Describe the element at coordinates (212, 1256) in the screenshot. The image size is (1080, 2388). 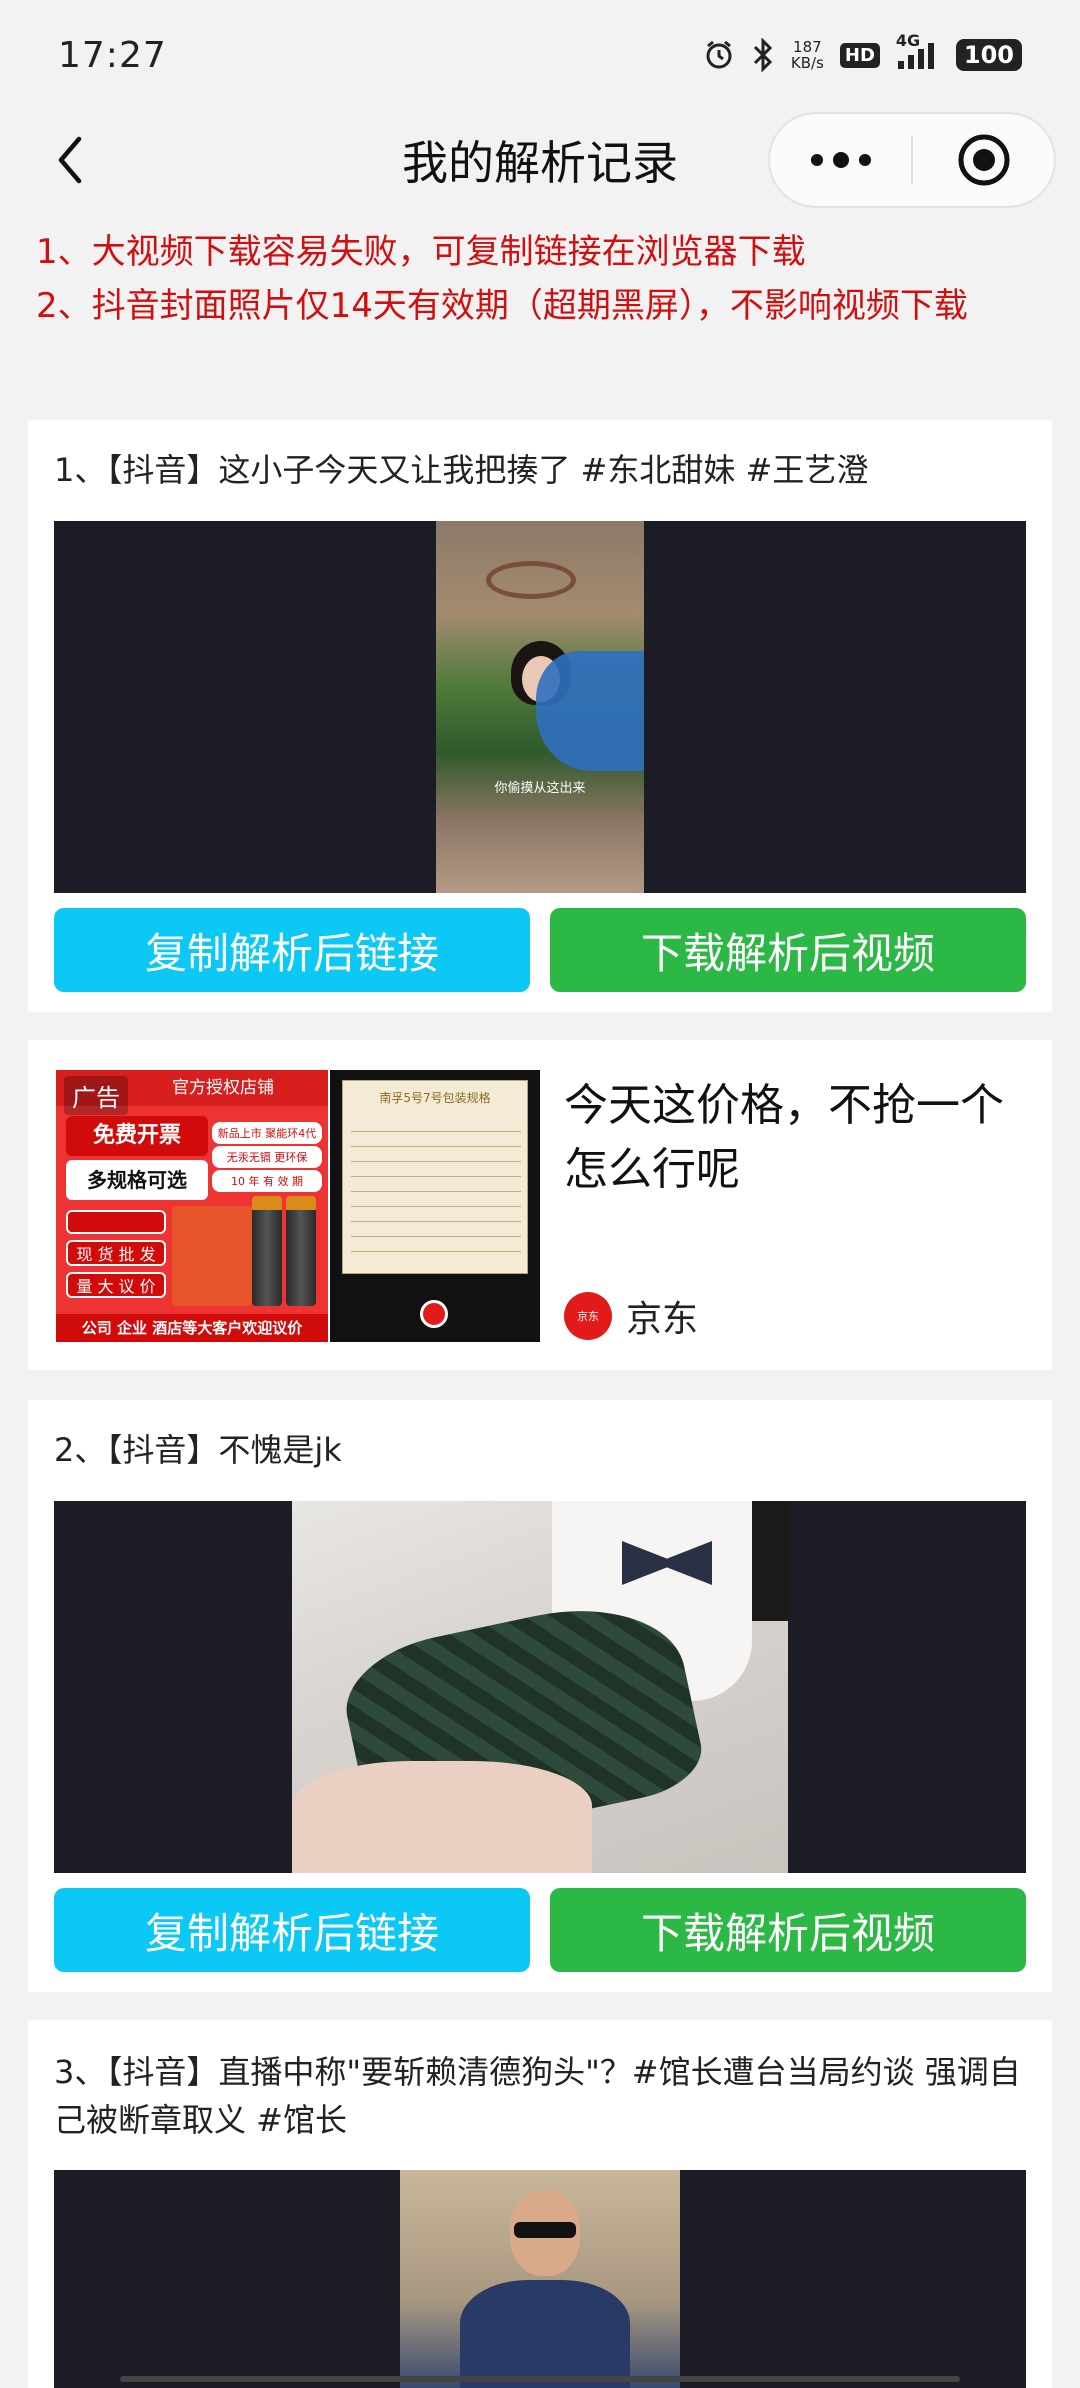
I see `ad-battery-box` at that location.